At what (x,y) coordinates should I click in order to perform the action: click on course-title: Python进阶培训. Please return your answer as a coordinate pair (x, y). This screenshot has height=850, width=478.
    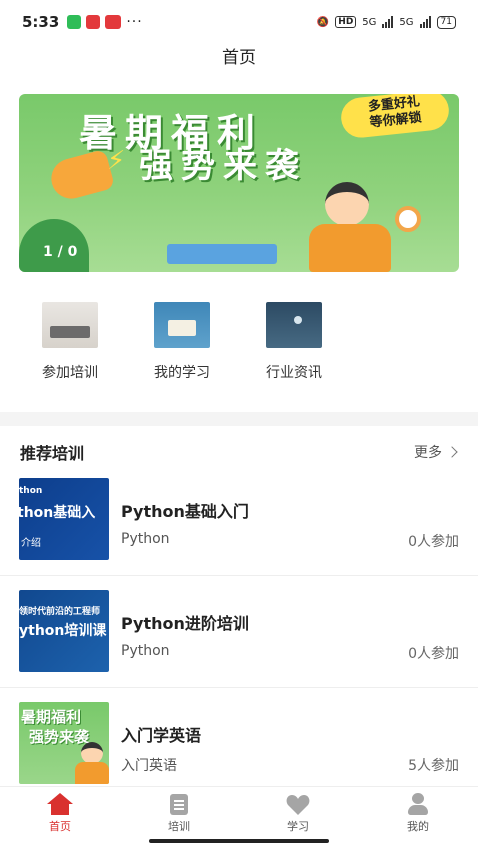
    Looking at the image, I should click on (185, 623).